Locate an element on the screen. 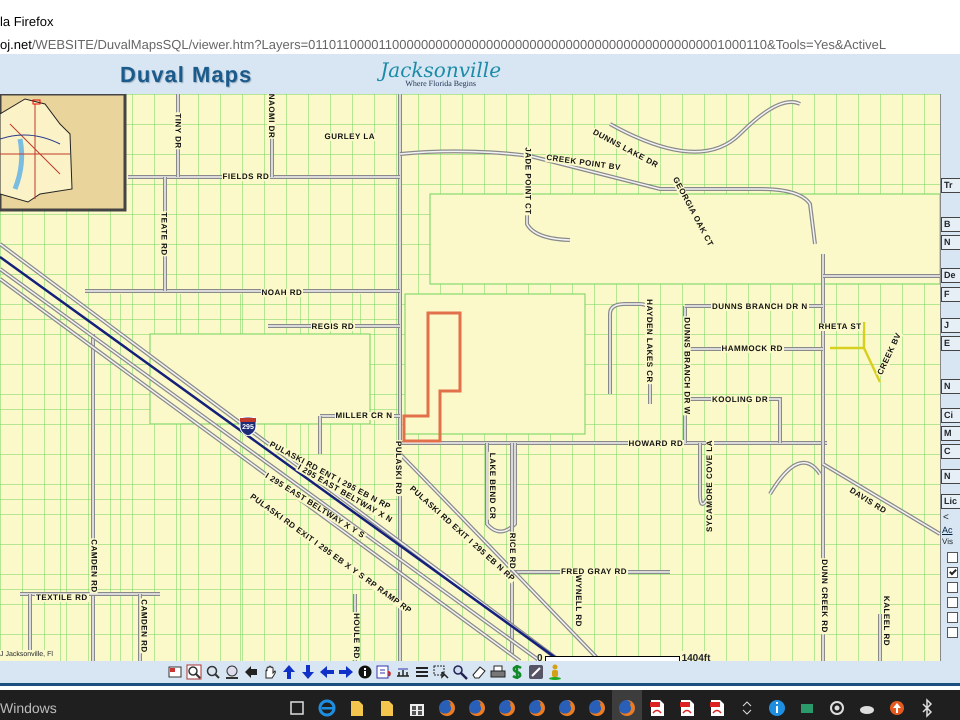 The height and width of the screenshot is (720, 960). list-icon is located at coordinates (422, 672).